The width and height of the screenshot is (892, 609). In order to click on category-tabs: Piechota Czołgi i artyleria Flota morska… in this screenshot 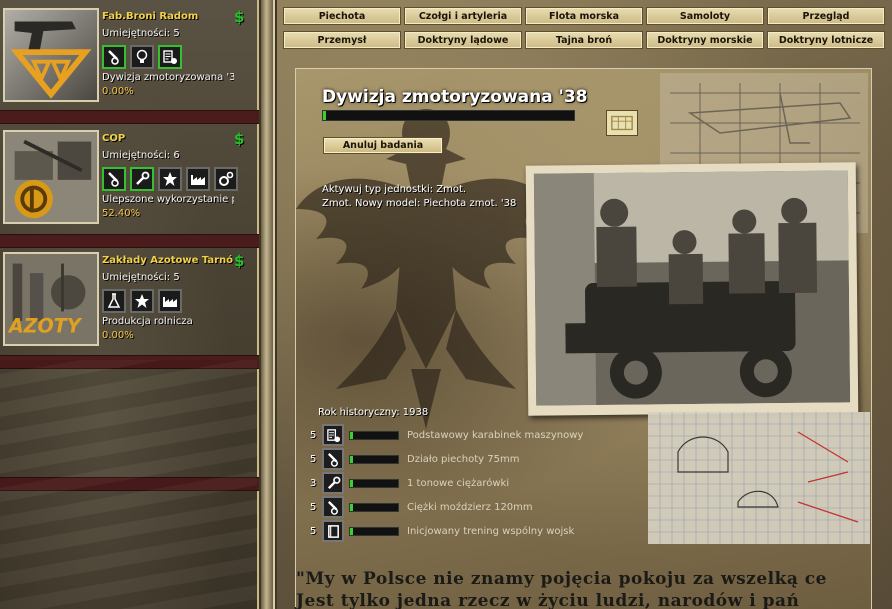, I will do `click(585, 28)`.